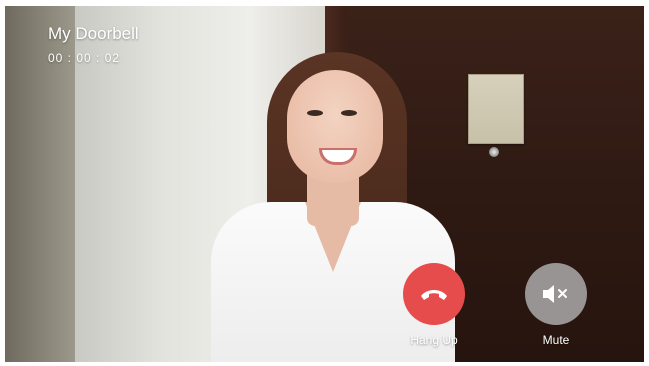 This screenshot has height=366, width=649. I want to click on visitor-eye-right, so click(349, 113).